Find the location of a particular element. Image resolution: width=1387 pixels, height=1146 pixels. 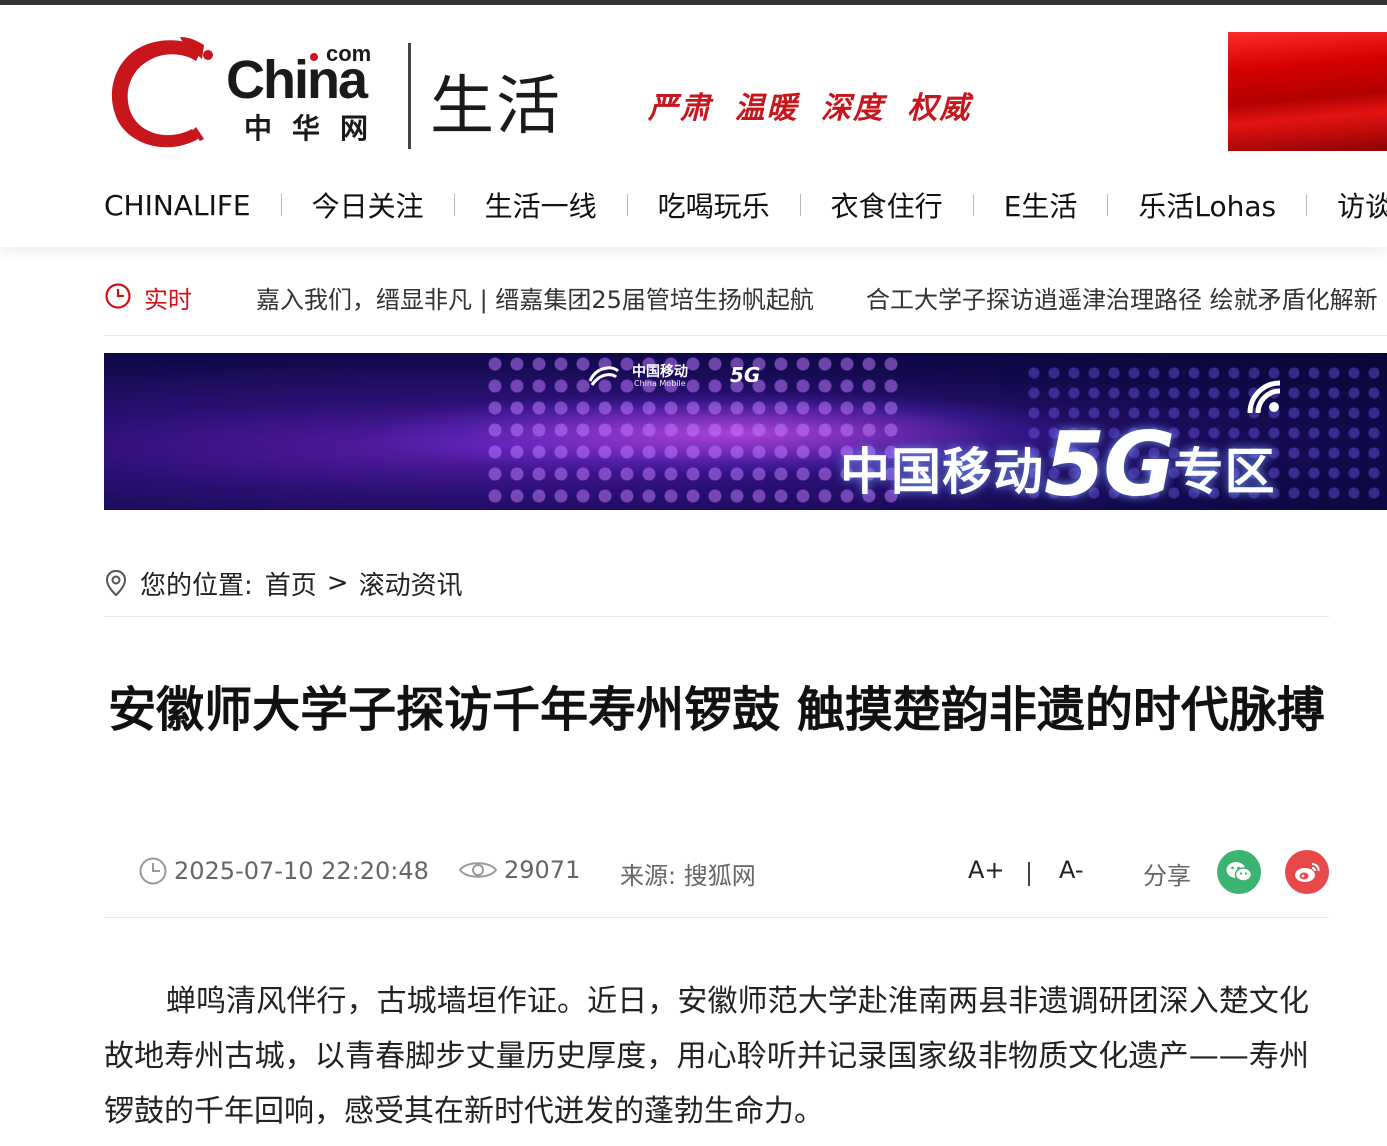

logo-divider is located at coordinates (409, 96).